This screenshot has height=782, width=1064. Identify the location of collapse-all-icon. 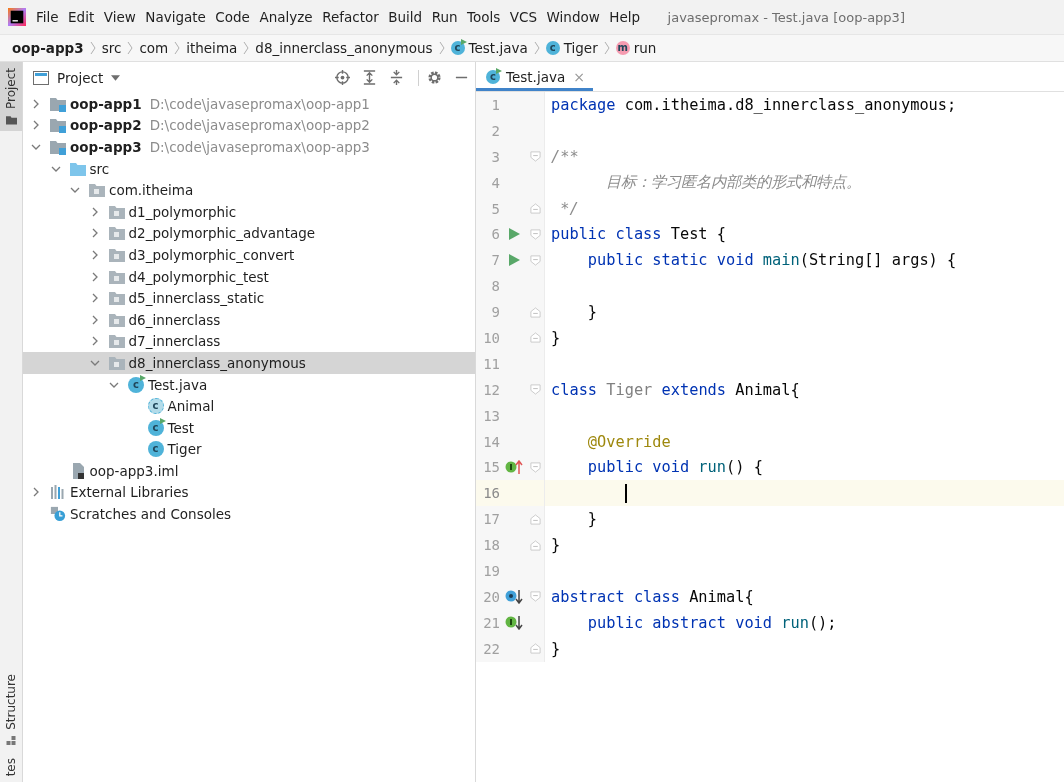
(396, 77).